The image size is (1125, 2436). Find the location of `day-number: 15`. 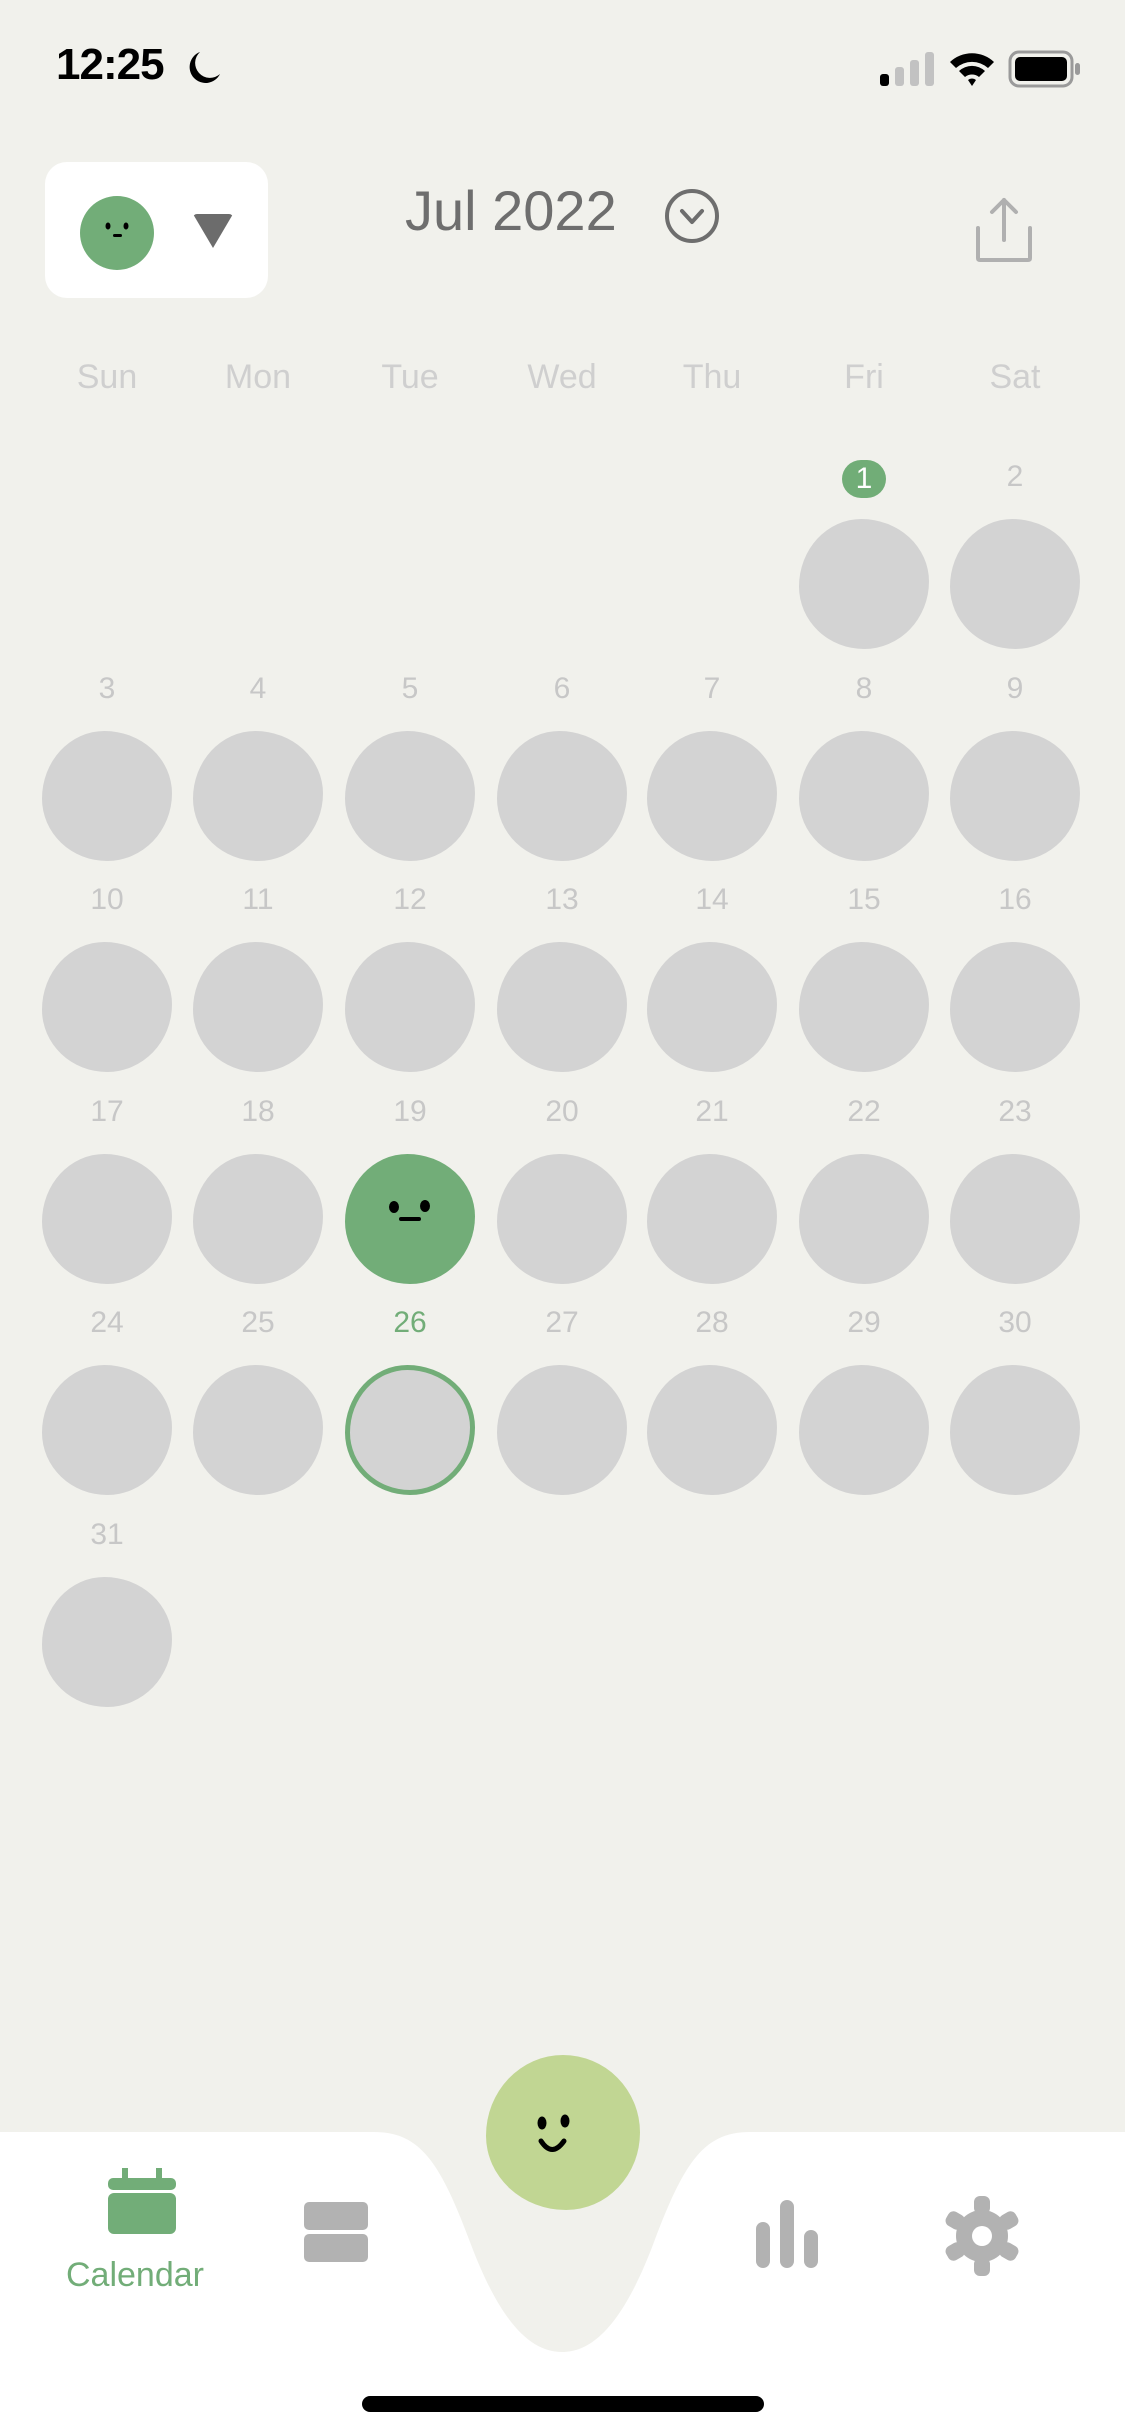

day-number: 15 is located at coordinates (864, 899).